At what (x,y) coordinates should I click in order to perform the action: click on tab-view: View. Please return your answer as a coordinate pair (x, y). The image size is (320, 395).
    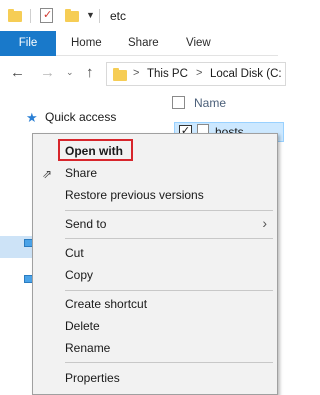
    Looking at the image, I should click on (198, 43).